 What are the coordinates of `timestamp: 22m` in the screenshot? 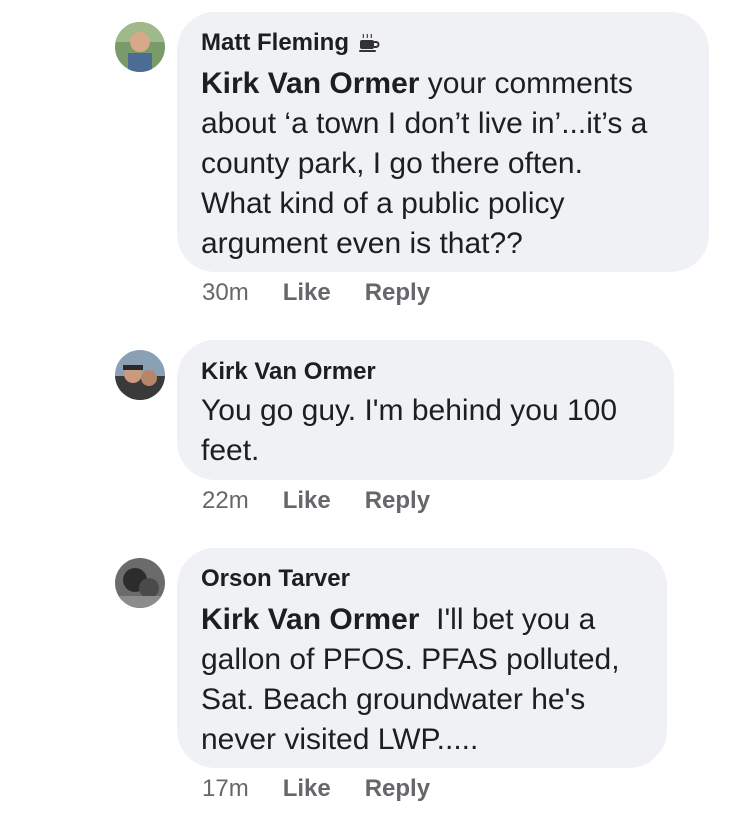 It's located at (225, 501).